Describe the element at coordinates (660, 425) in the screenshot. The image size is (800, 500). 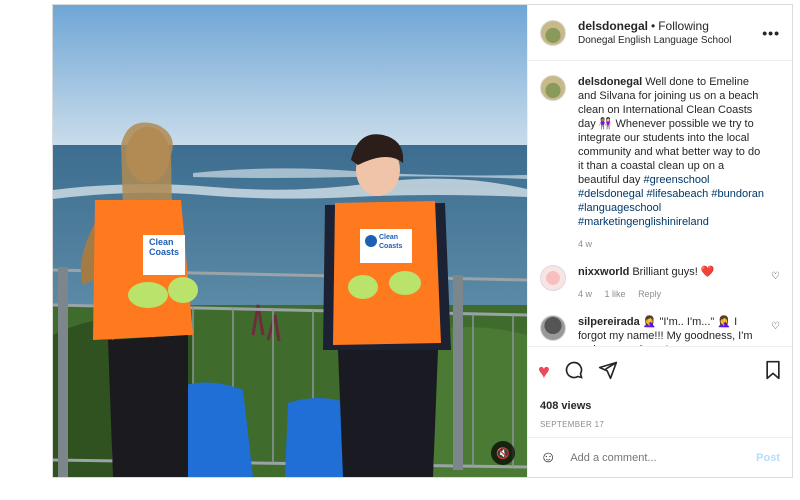
I see `post-date: SEPTEMBER 17` at that location.